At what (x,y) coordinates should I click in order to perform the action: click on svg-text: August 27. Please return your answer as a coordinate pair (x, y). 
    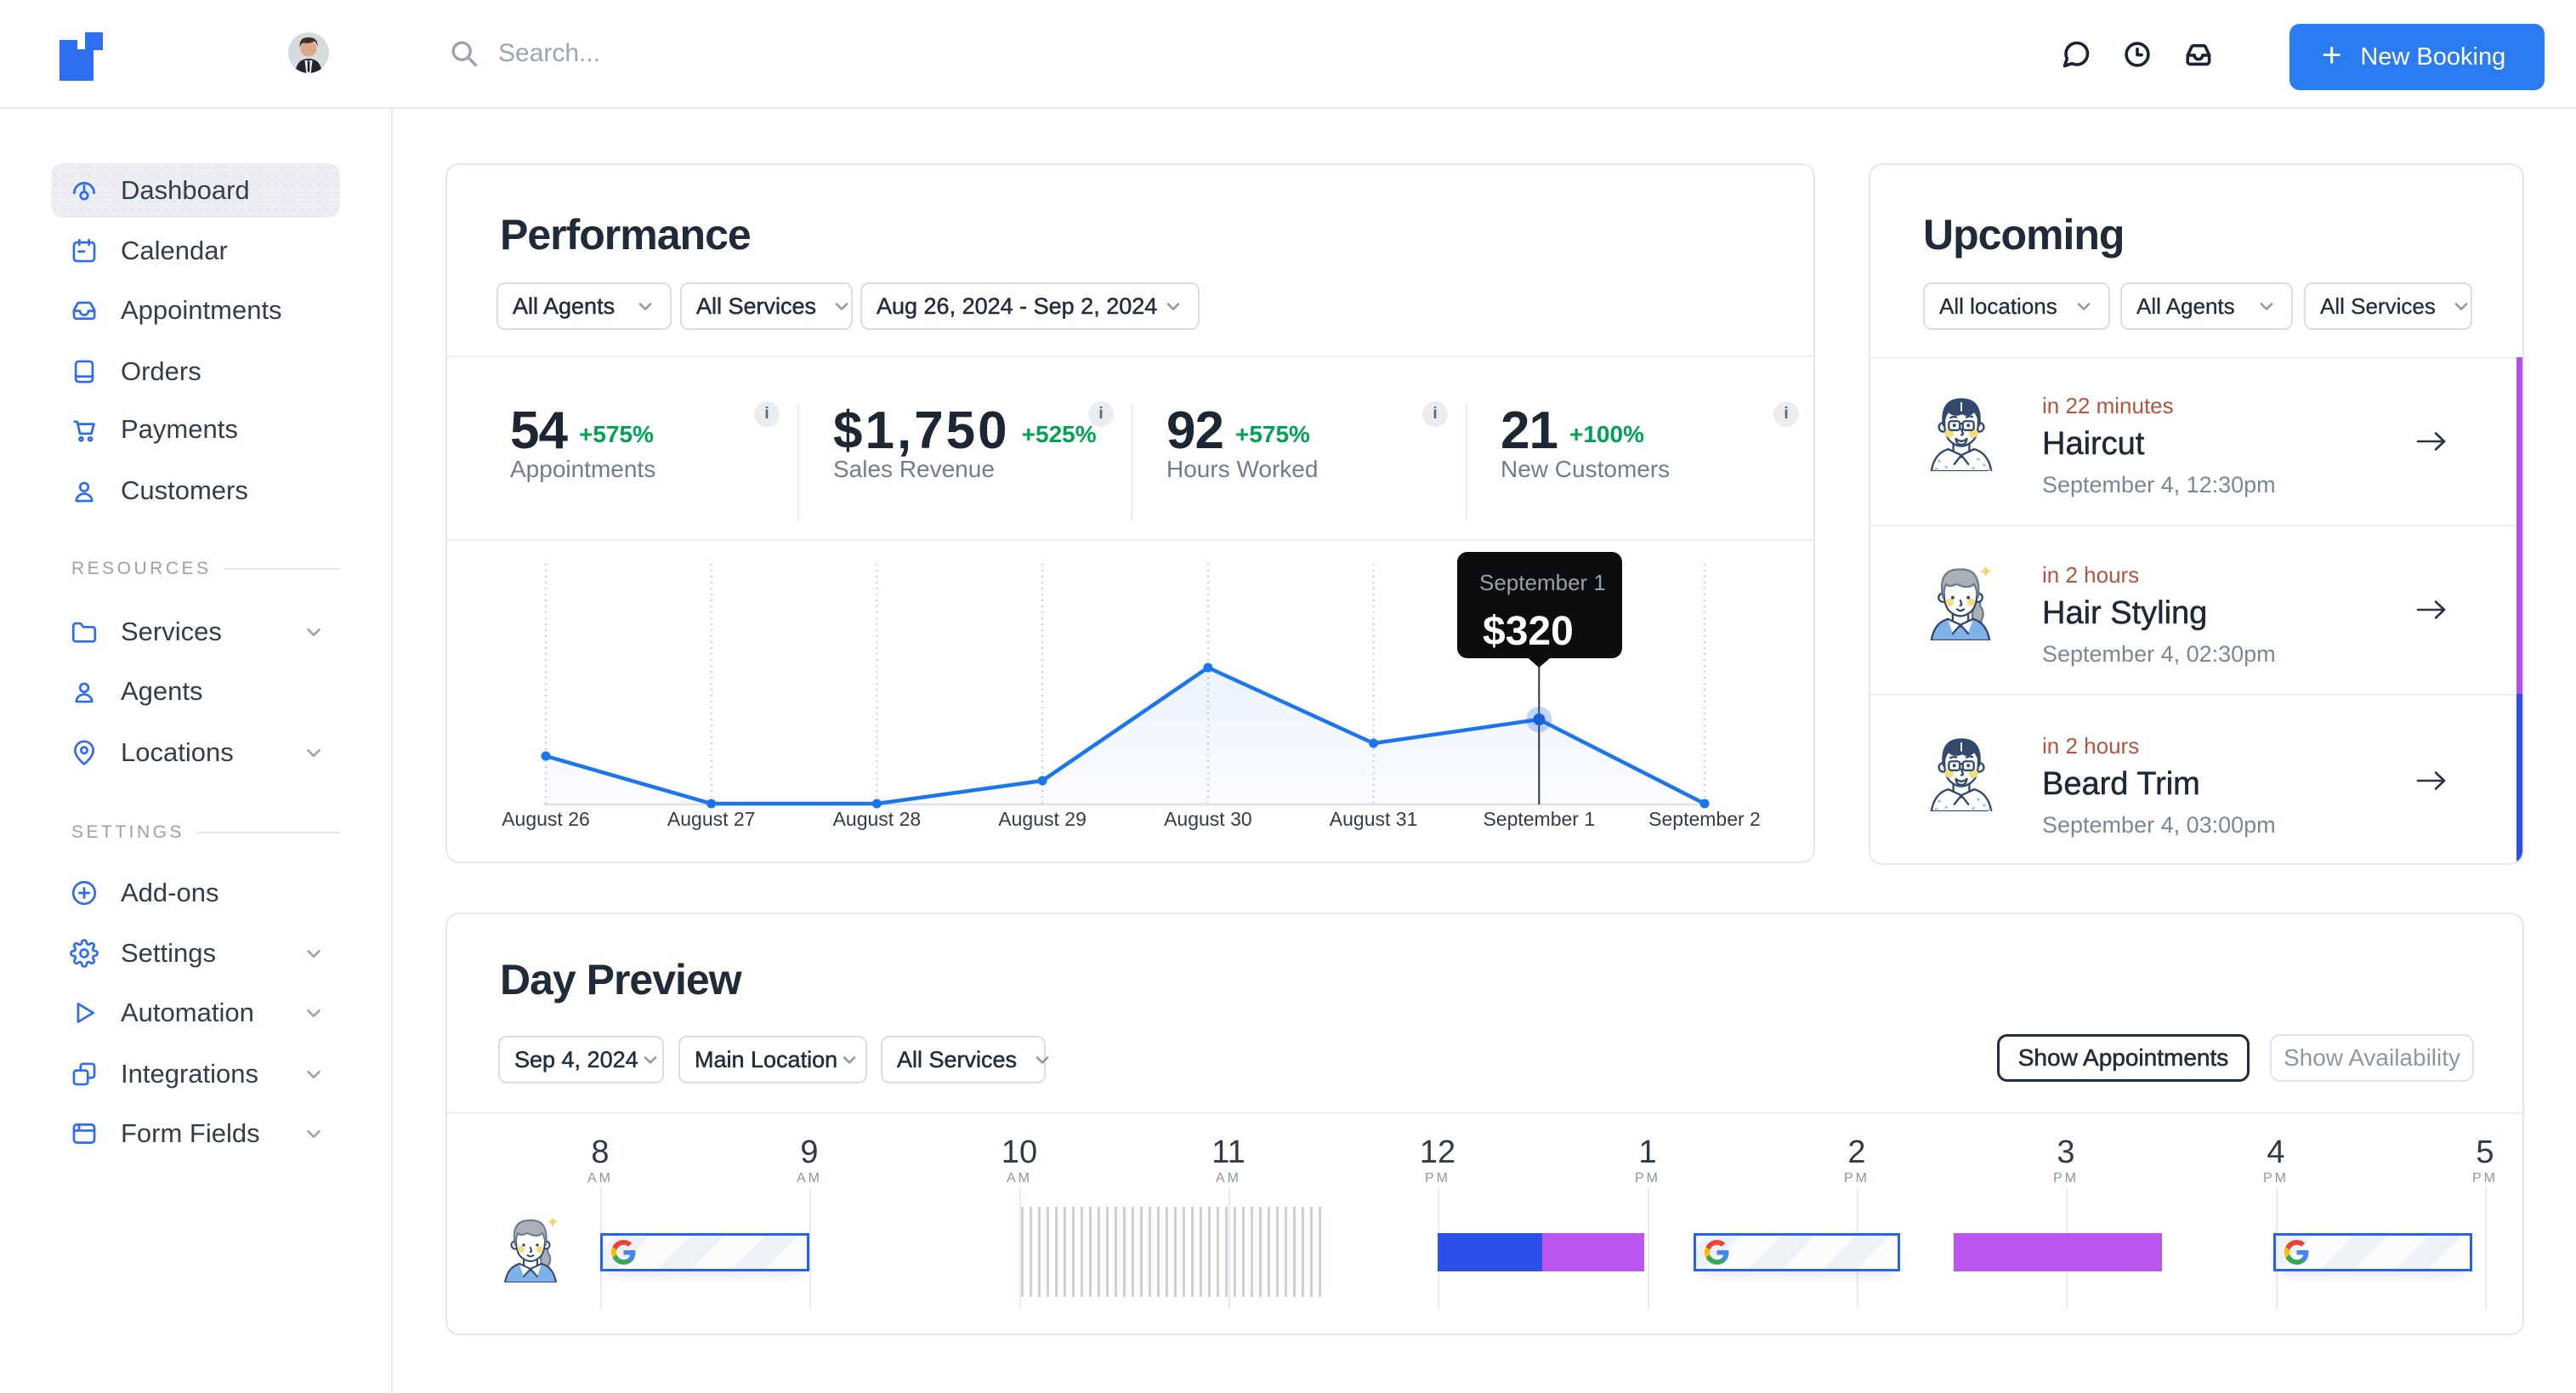
    Looking at the image, I should click on (711, 819).